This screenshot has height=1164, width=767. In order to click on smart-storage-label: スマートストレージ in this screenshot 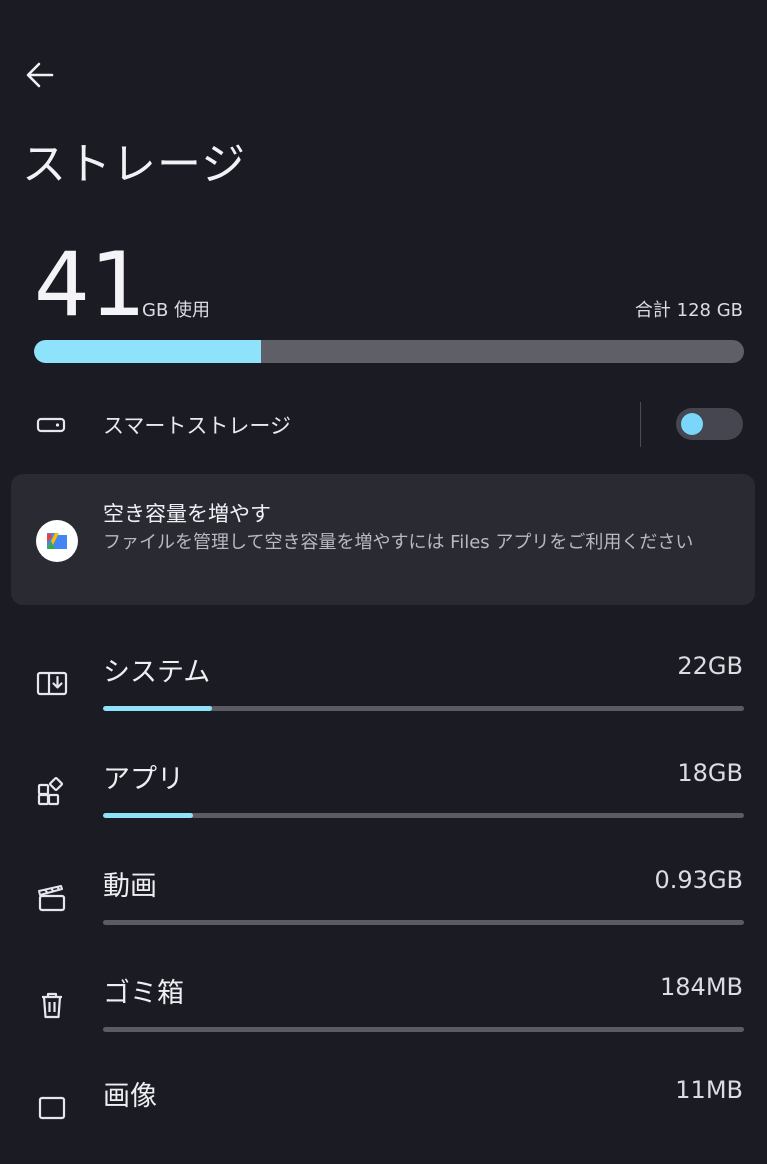, I will do `click(197, 426)`.